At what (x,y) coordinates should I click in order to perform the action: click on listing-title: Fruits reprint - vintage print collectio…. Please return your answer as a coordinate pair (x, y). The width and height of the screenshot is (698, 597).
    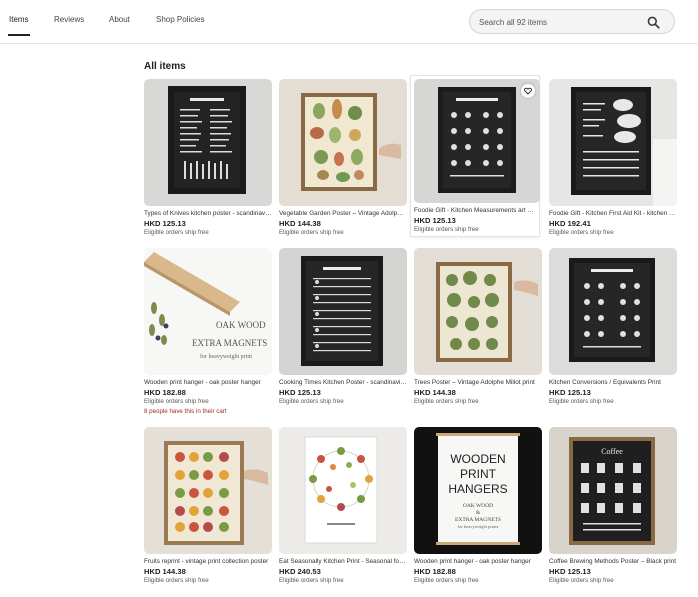
    Looking at the image, I should click on (208, 561).